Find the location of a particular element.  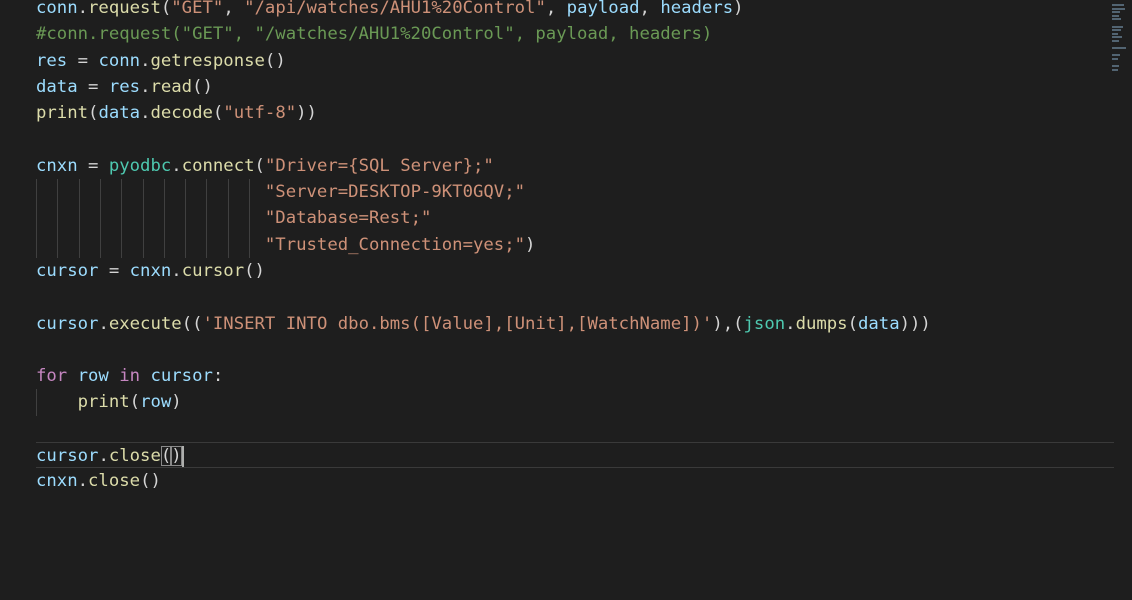

code-line: res = conn.getresponse() is located at coordinates (574, 61).